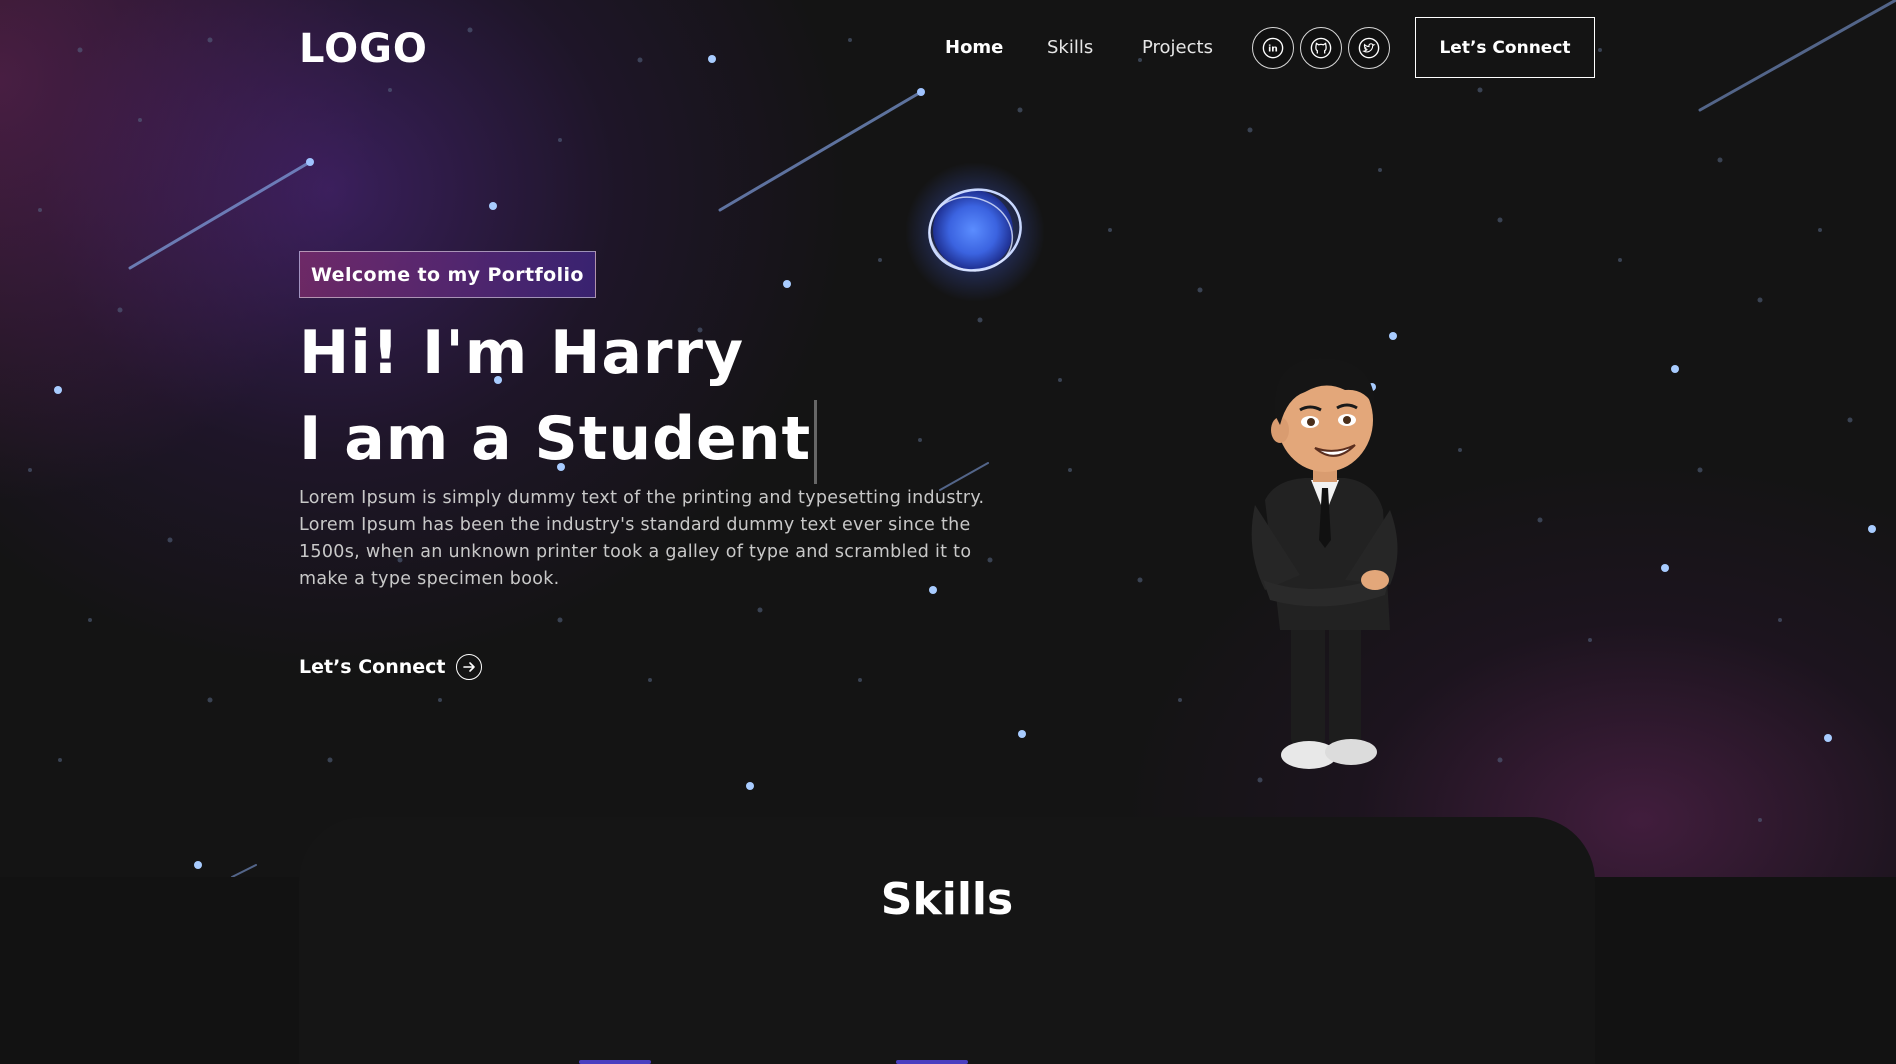  Describe the element at coordinates (975, 232) in the screenshot. I see `planet-illustration` at that location.